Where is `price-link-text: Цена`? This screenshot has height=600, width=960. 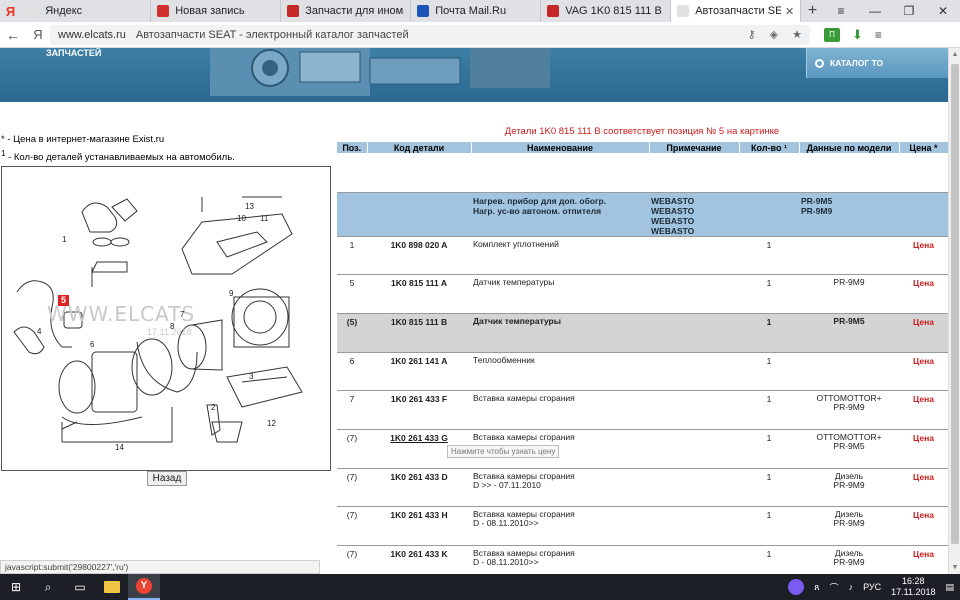 price-link-text: Цена is located at coordinates (923, 554).